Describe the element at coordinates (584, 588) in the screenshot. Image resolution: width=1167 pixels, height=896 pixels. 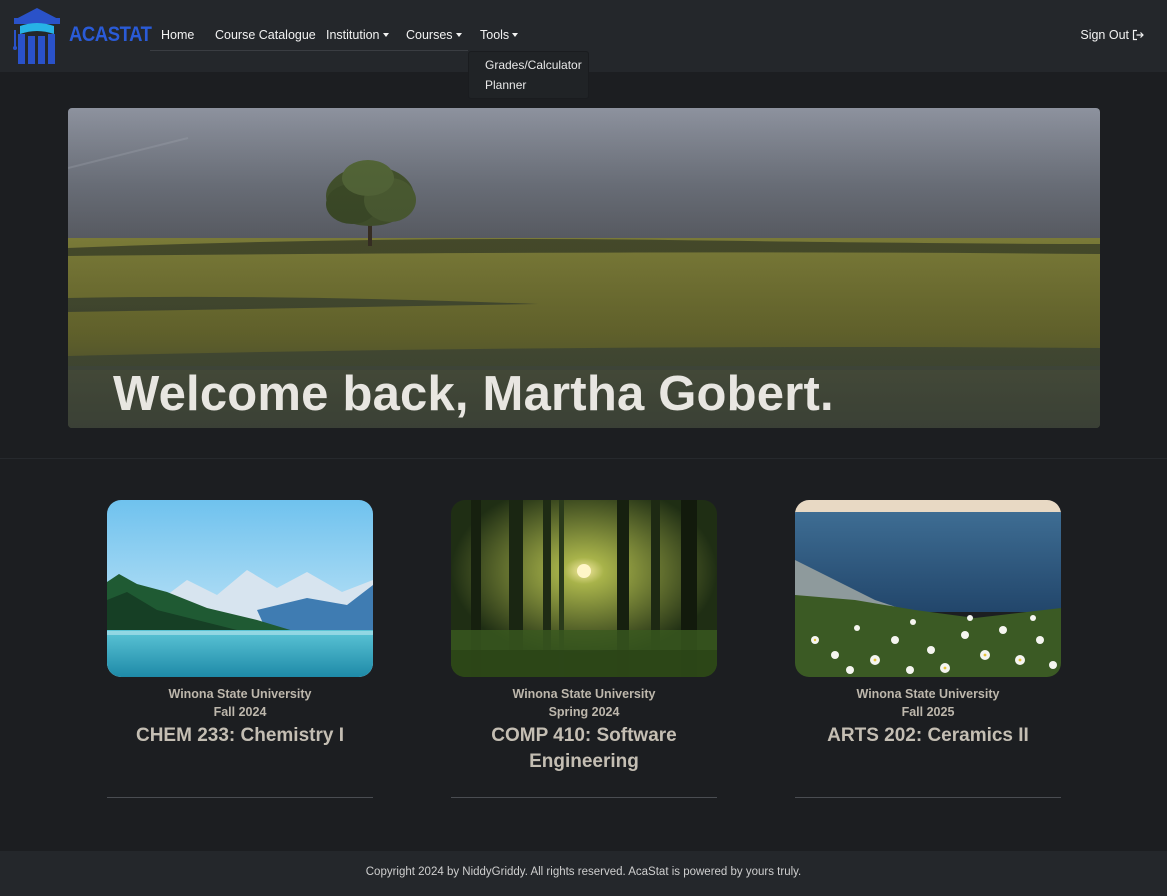
I see `course-image-sunlit-forest` at that location.